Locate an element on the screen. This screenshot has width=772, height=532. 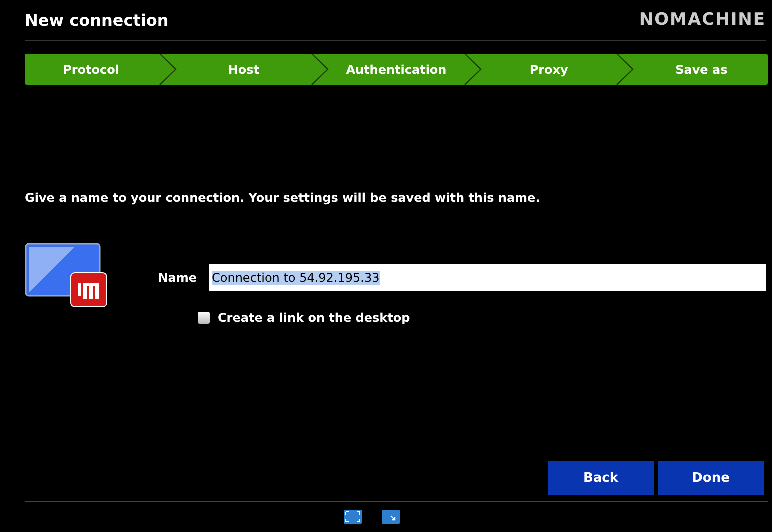
wizard-step: Save as is located at coordinates (701, 69).